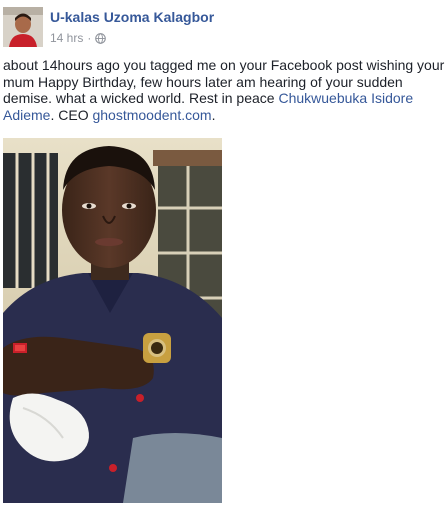 The width and height of the screenshot is (448, 512). I want to click on post-header: U-kalas Uzoma Kalagbor 14 hrs ·, so click(223, 27).